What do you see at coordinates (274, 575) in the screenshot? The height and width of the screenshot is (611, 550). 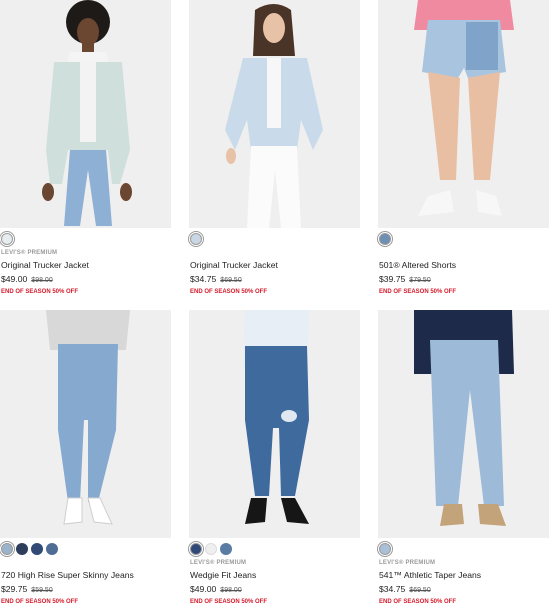 I see `product-name: Wedgie Fit Jeans` at bounding box center [274, 575].